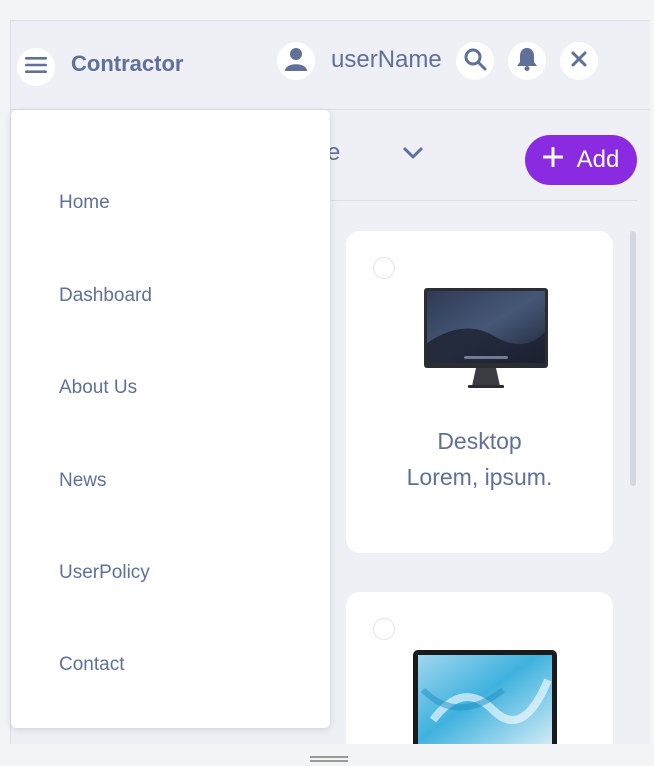  What do you see at coordinates (91, 665) in the screenshot?
I see `drawer-item-contact: Contact` at bounding box center [91, 665].